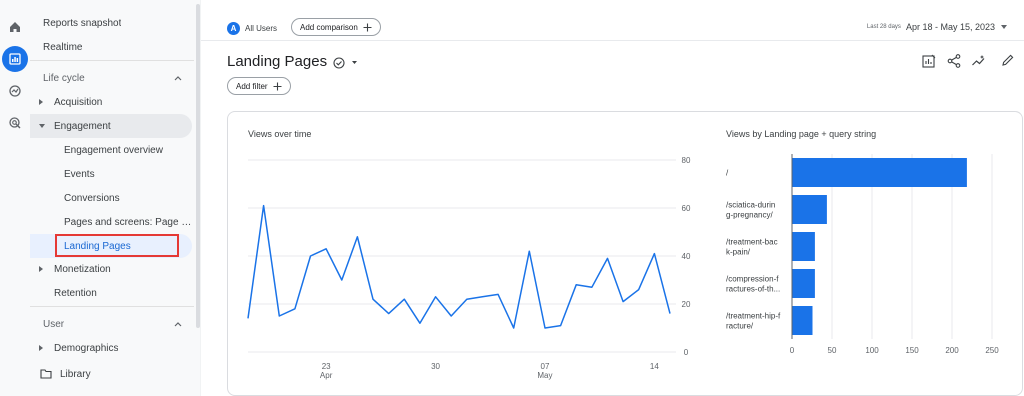  I want to click on page-title: Landing Pages, so click(277, 61).